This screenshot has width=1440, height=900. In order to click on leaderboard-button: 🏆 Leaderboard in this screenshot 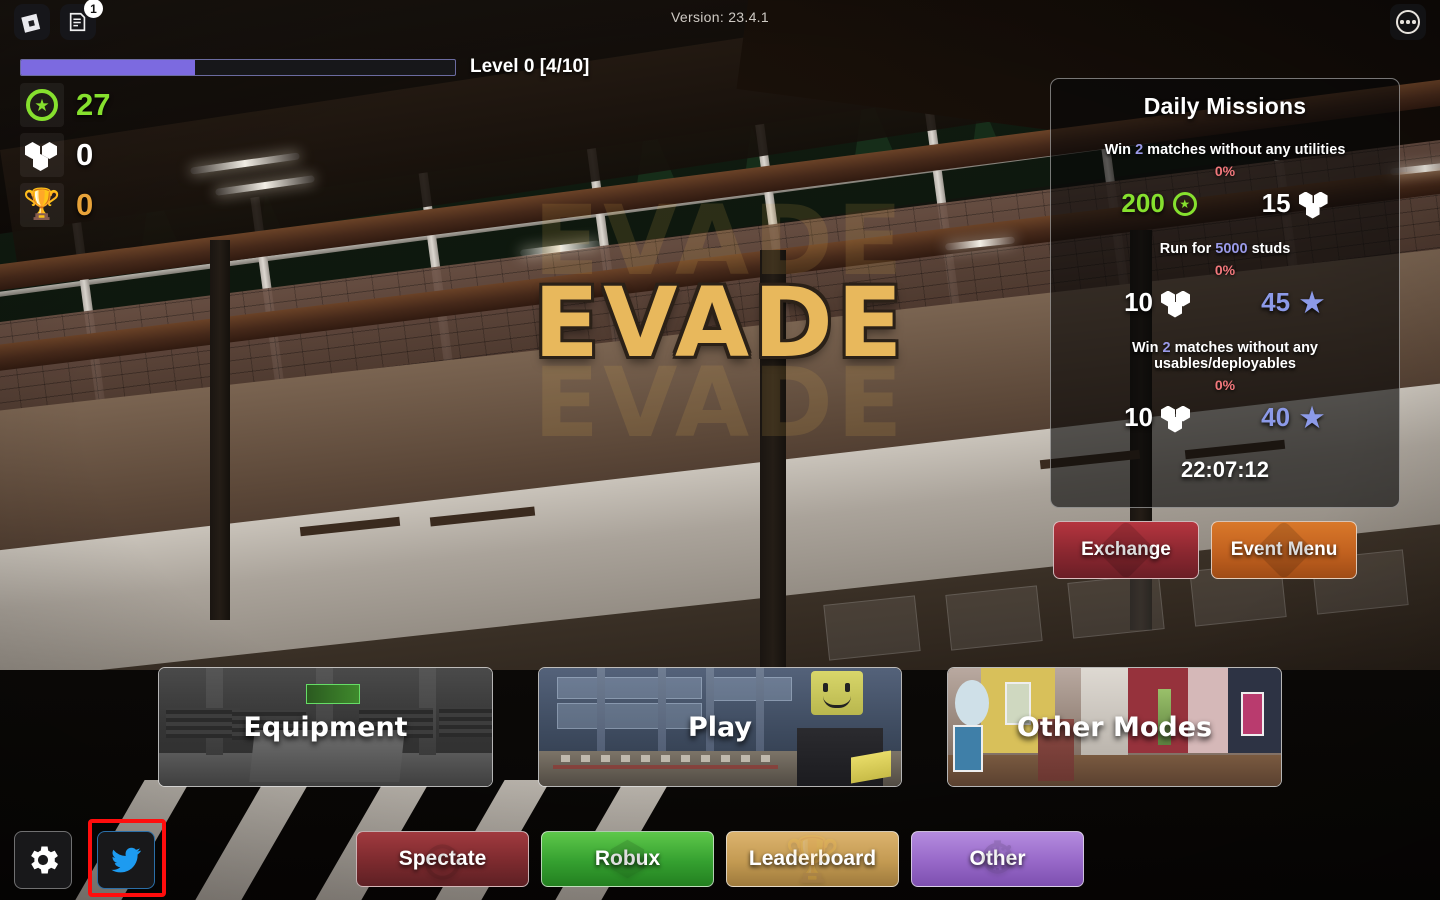, I will do `click(812, 859)`.